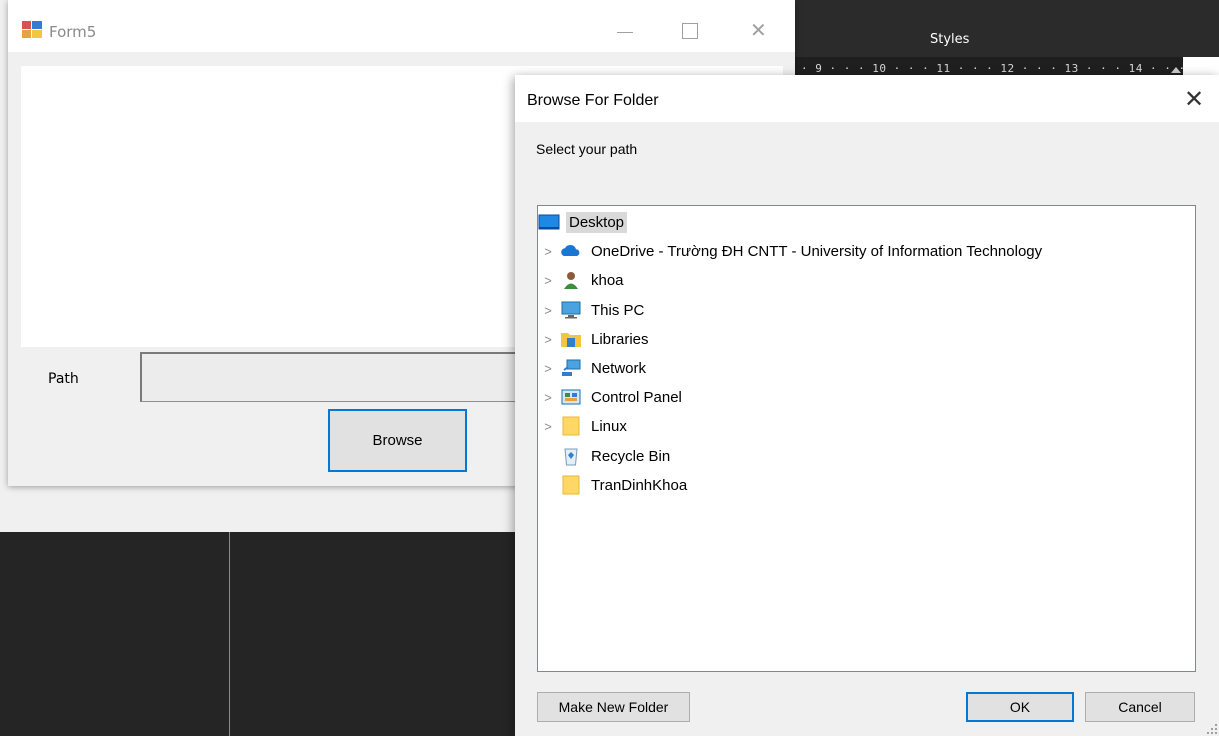  What do you see at coordinates (867, 98) in the screenshot?
I see `dialog-titlebar: Browse For Folder ✕` at bounding box center [867, 98].